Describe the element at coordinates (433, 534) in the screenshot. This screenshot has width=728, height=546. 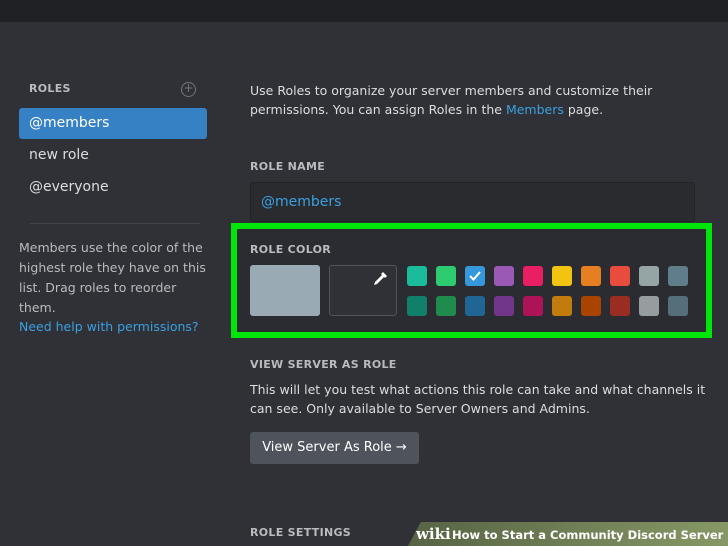
I see `wikihow-logo: wiki` at that location.